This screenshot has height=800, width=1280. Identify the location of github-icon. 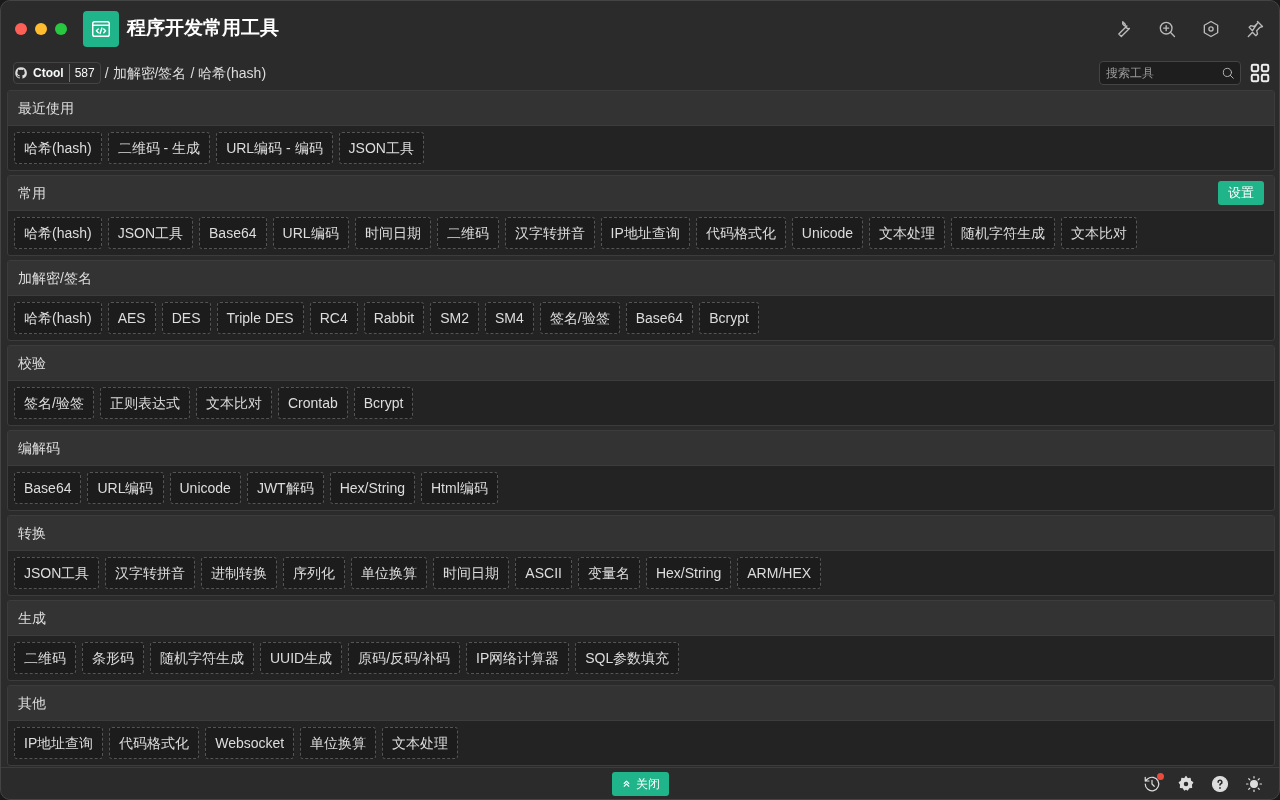
(21, 73).